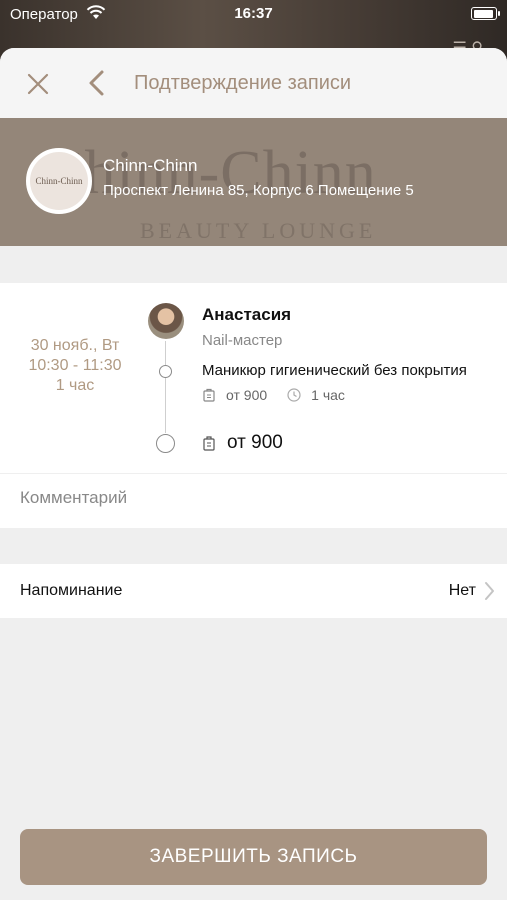  I want to click on booking-datetime: 30 нояб., Вт 10:30 - 11:30 1 час, so click(75, 366).